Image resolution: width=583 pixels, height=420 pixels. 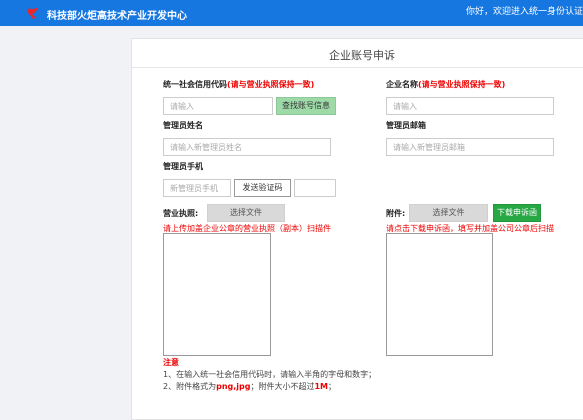 What do you see at coordinates (32, 13) in the screenshot?
I see `torch-logo-icon` at bounding box center [32, 13].